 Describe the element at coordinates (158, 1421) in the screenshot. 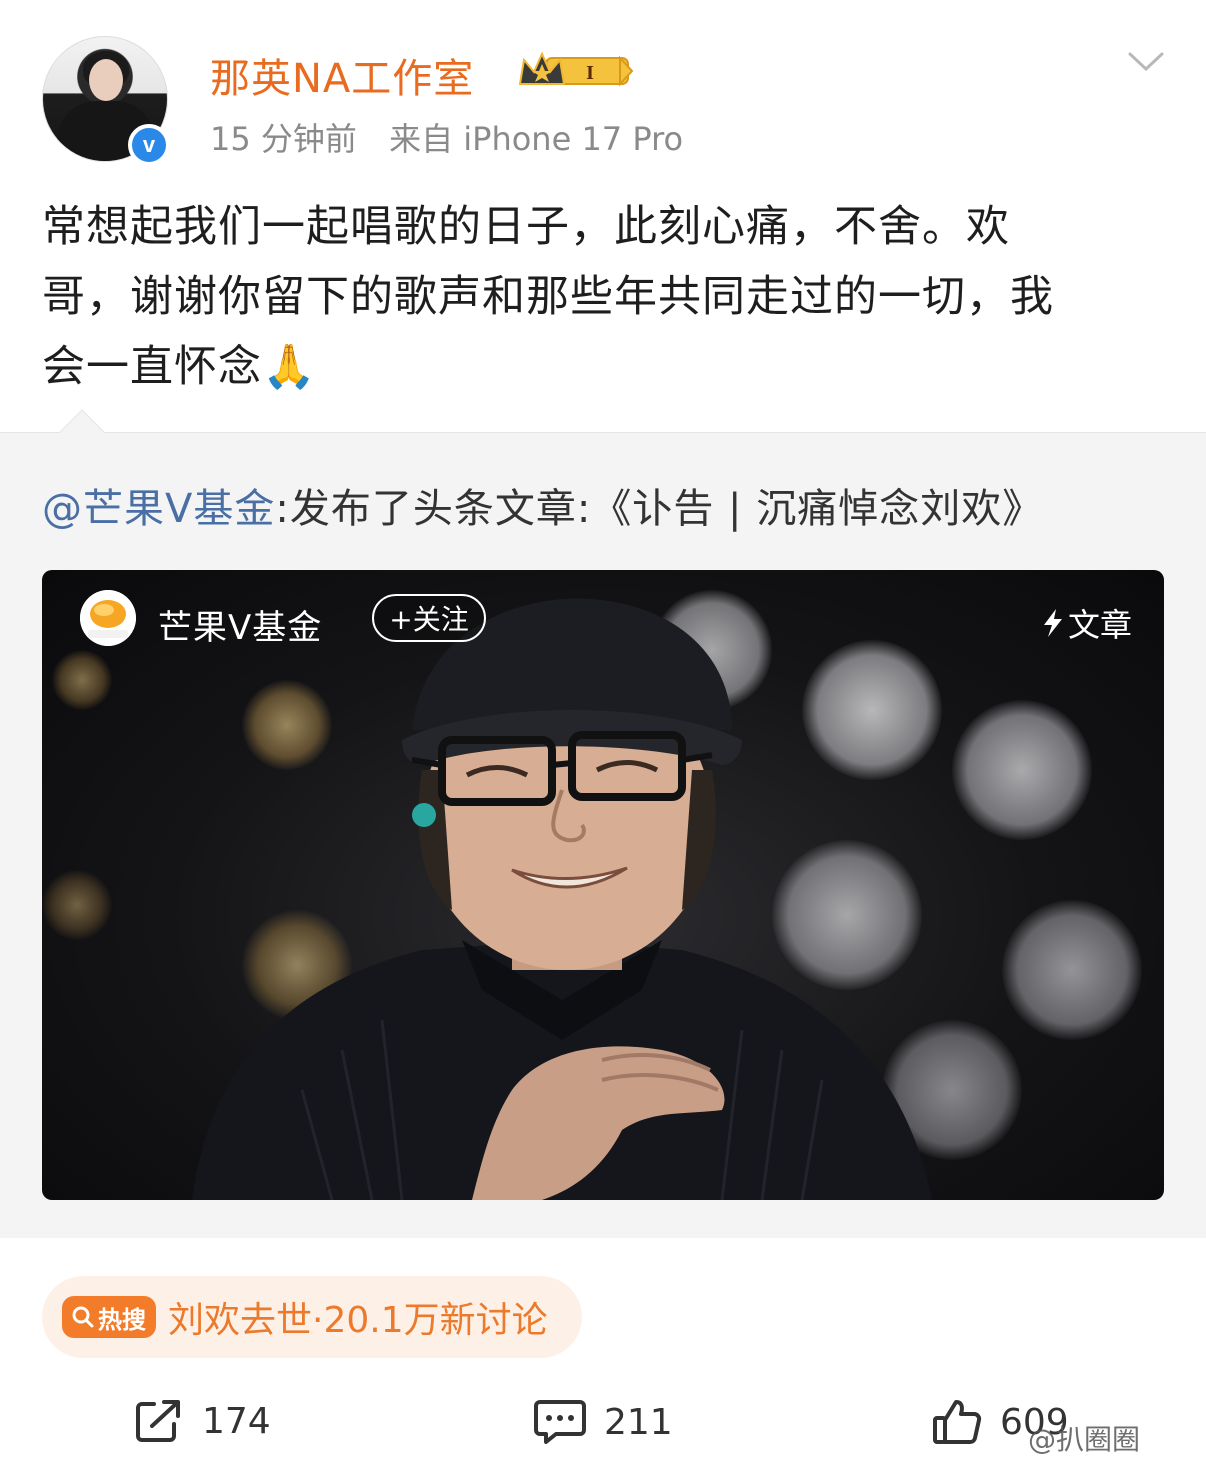

I see `share-icon` at that location.